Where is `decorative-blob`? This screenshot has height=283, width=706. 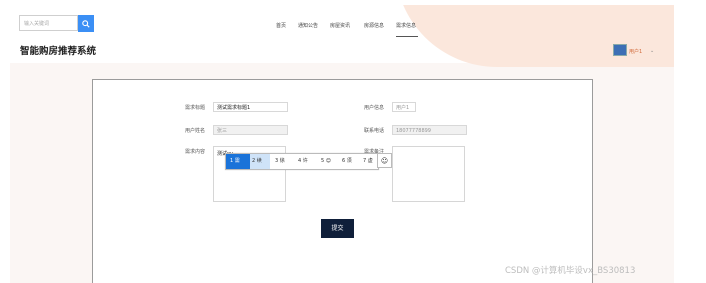
decorative-blob is located at coordinates (534, 36).